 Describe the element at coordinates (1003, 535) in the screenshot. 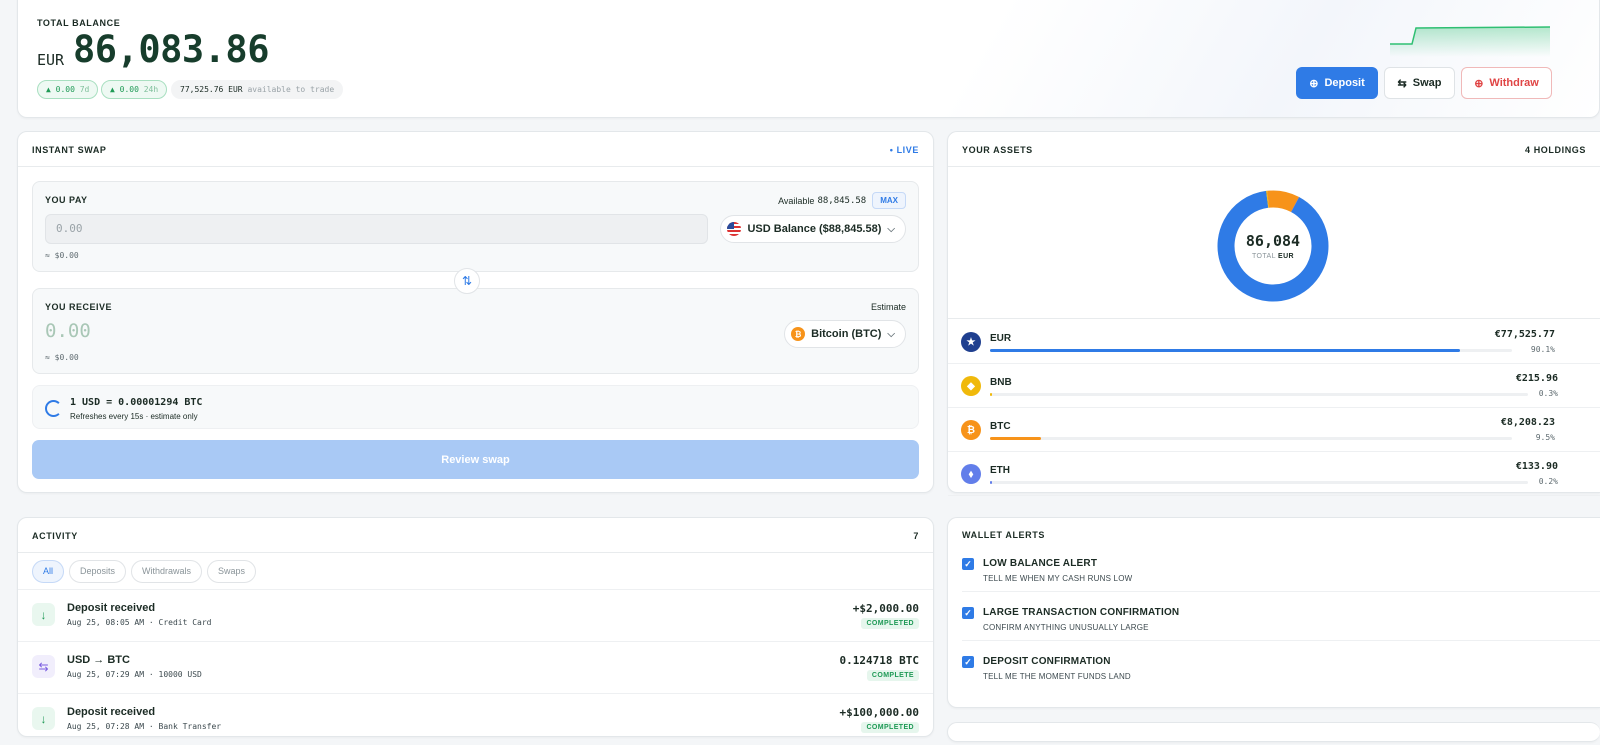

I see `wallet-alerts-title: WALLET ALERTS` at that location.